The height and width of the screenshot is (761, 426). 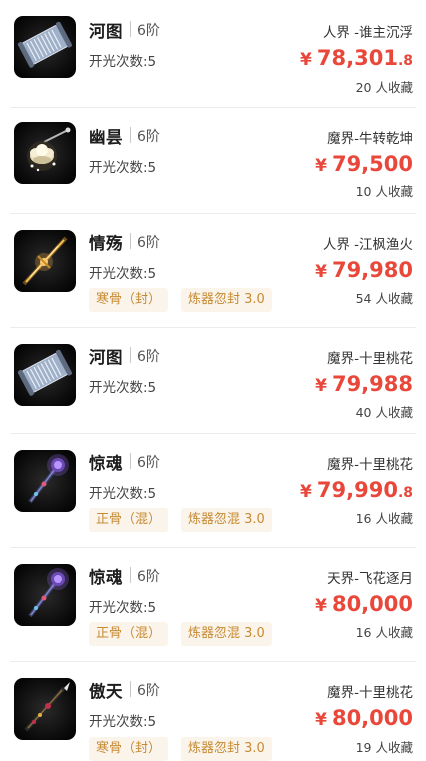 I want to click on spear-icon, so click(x=47, y=707).